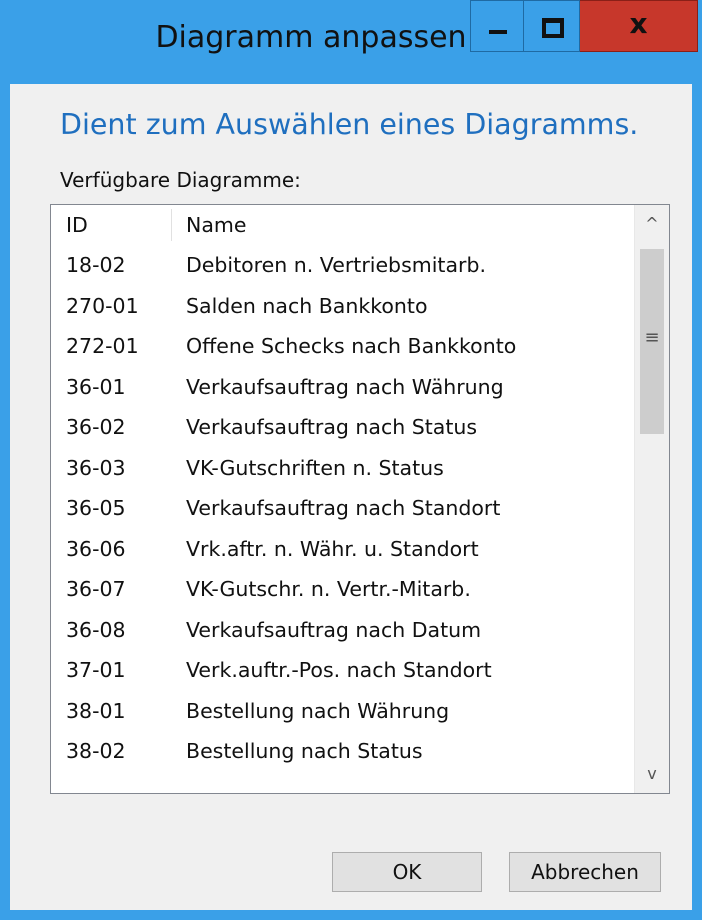 This screenshot has width=702, height=920. I want to click on item-name: Salden nach Bankkonto, so click(307, 305).